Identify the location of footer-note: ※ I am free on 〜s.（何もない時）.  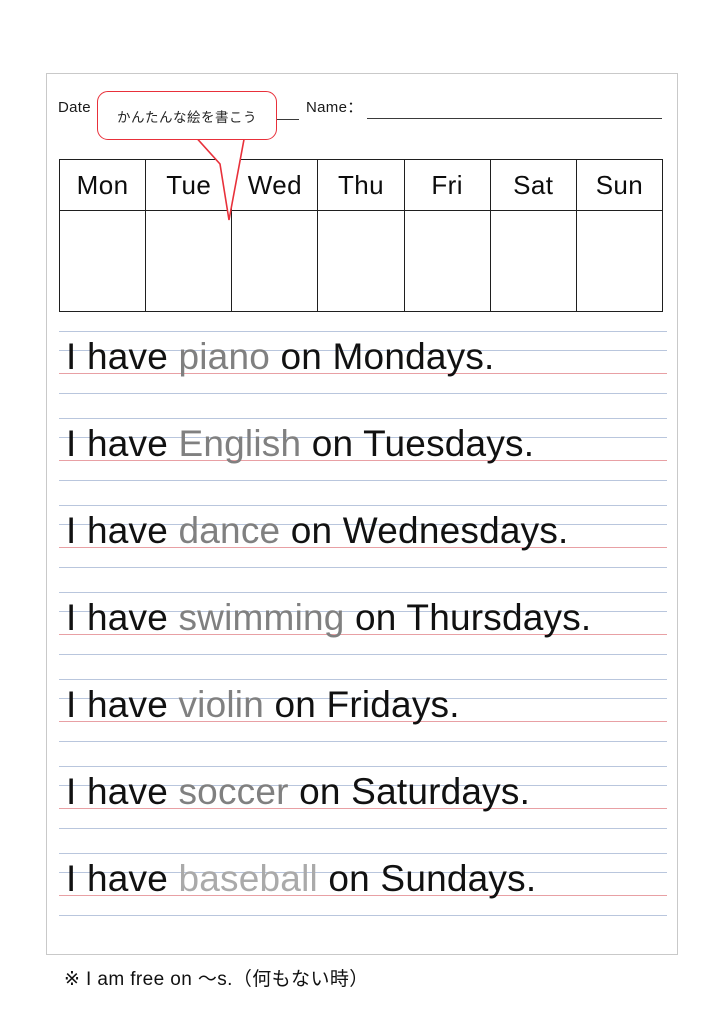
(216, 979).